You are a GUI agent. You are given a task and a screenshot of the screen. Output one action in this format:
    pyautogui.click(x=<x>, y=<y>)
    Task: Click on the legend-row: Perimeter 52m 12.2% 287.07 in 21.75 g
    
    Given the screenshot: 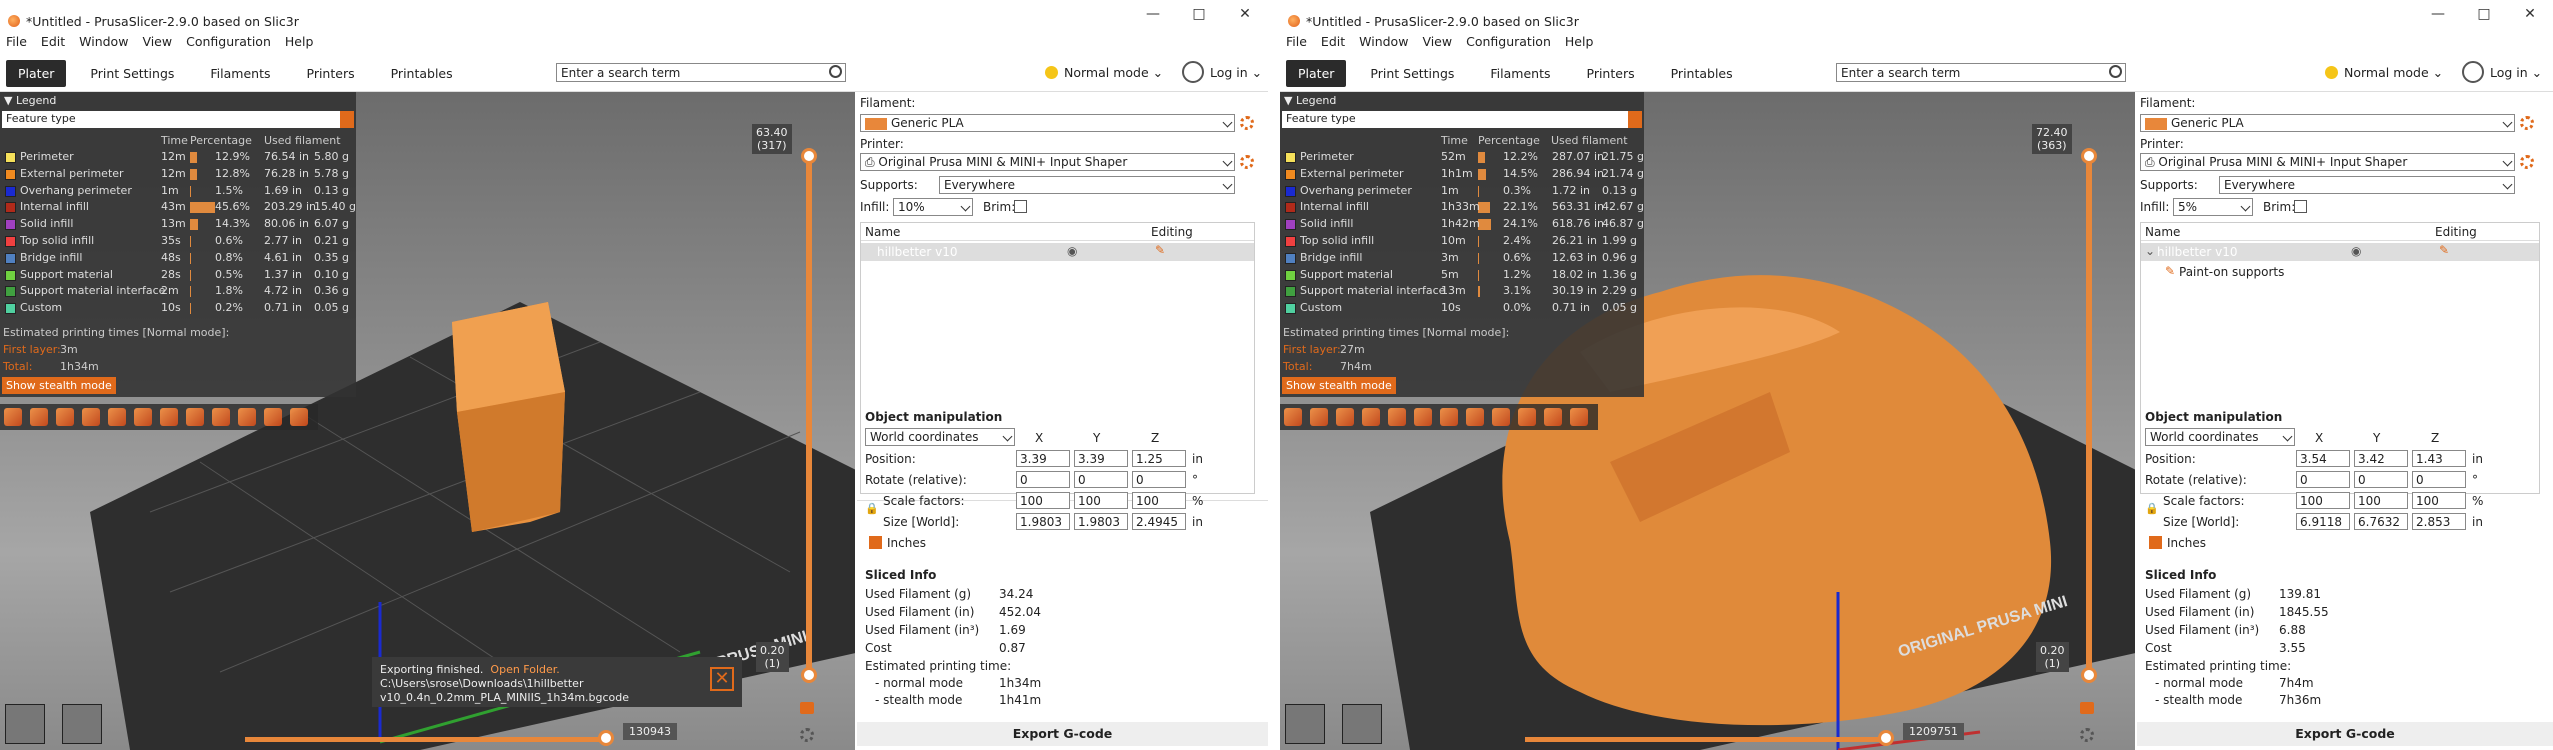 What is the action you would take?
    pyautogui.click(x=1462, y=157)
    